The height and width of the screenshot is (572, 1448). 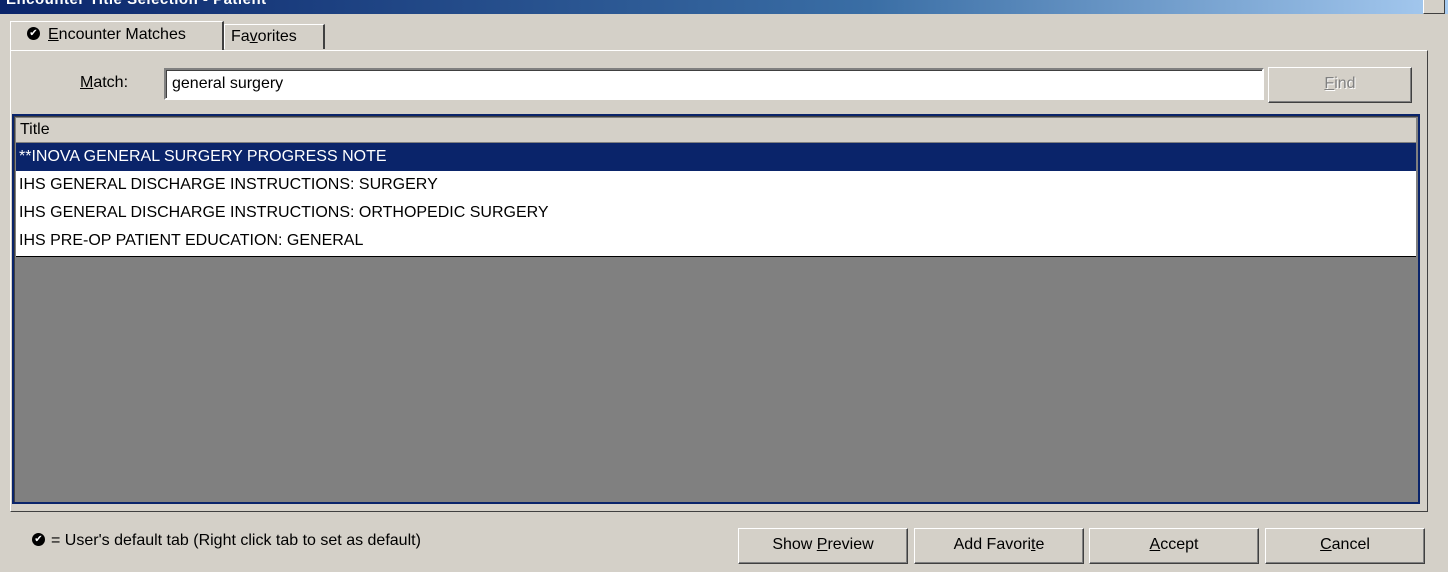 I want to click on button-label-after: ancel, so click(x=1350, y=544).